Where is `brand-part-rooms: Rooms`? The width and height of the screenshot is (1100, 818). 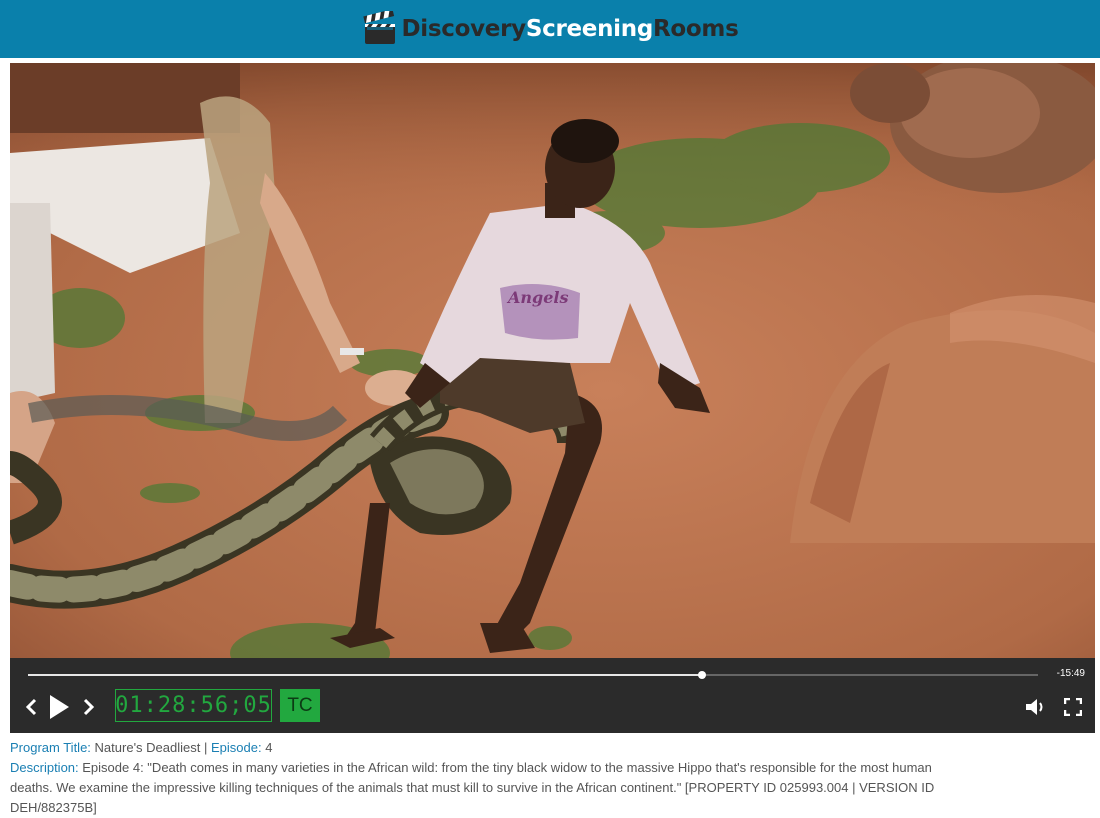 brand-part-rooms: Rooms is located at coordinates (695, 29).